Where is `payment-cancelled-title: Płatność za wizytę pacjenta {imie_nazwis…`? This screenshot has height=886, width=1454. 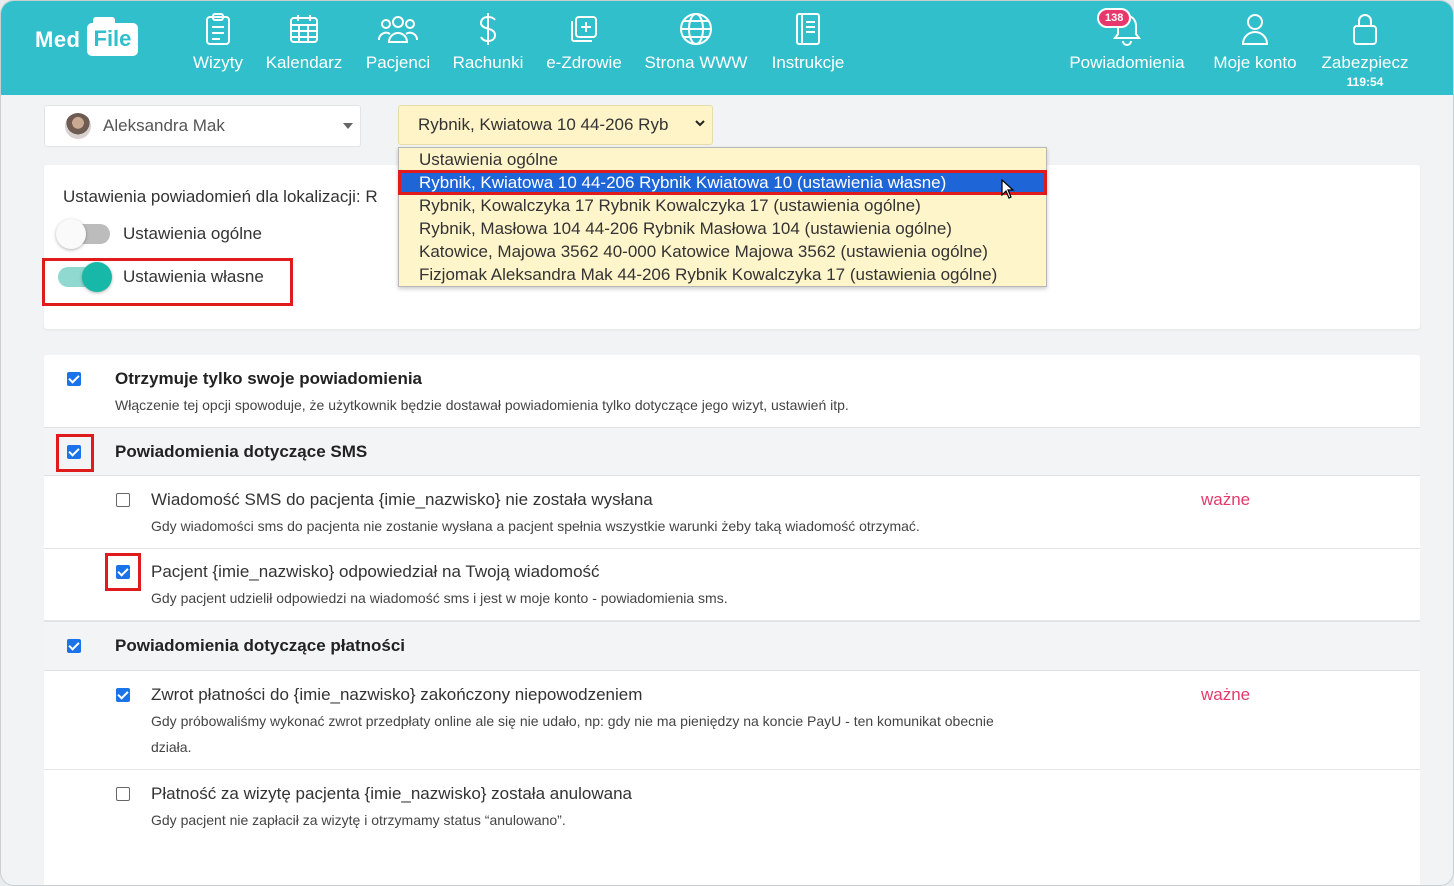 payment-cancelled-title: Płatność za wizytę pacjenta {imie_nazwis… is located at coordinates (391, 793).